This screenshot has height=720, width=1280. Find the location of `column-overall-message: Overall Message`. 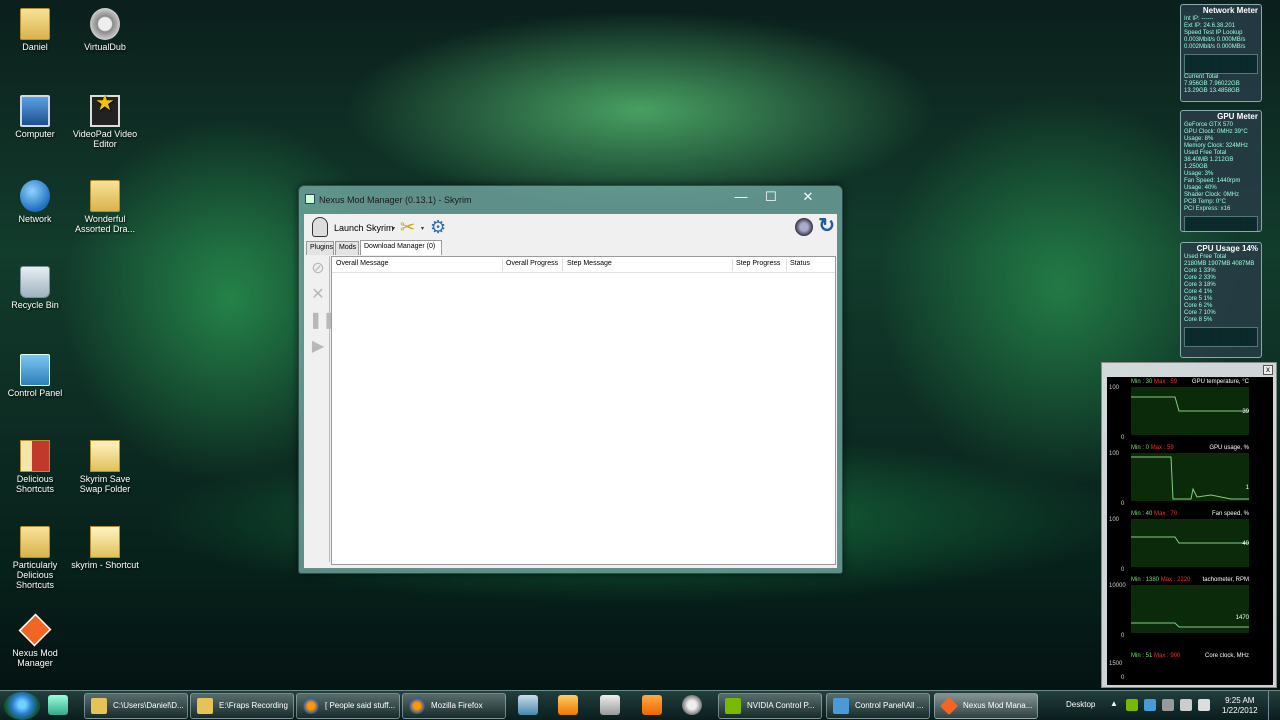

column-overall-message: Overall Message is located at coordinates (362, 263).